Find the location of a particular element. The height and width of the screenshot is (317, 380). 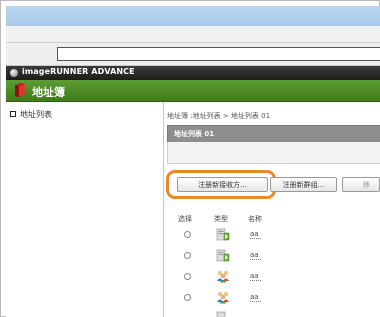

browser-menu-bar is located at coordinates (193, 34).